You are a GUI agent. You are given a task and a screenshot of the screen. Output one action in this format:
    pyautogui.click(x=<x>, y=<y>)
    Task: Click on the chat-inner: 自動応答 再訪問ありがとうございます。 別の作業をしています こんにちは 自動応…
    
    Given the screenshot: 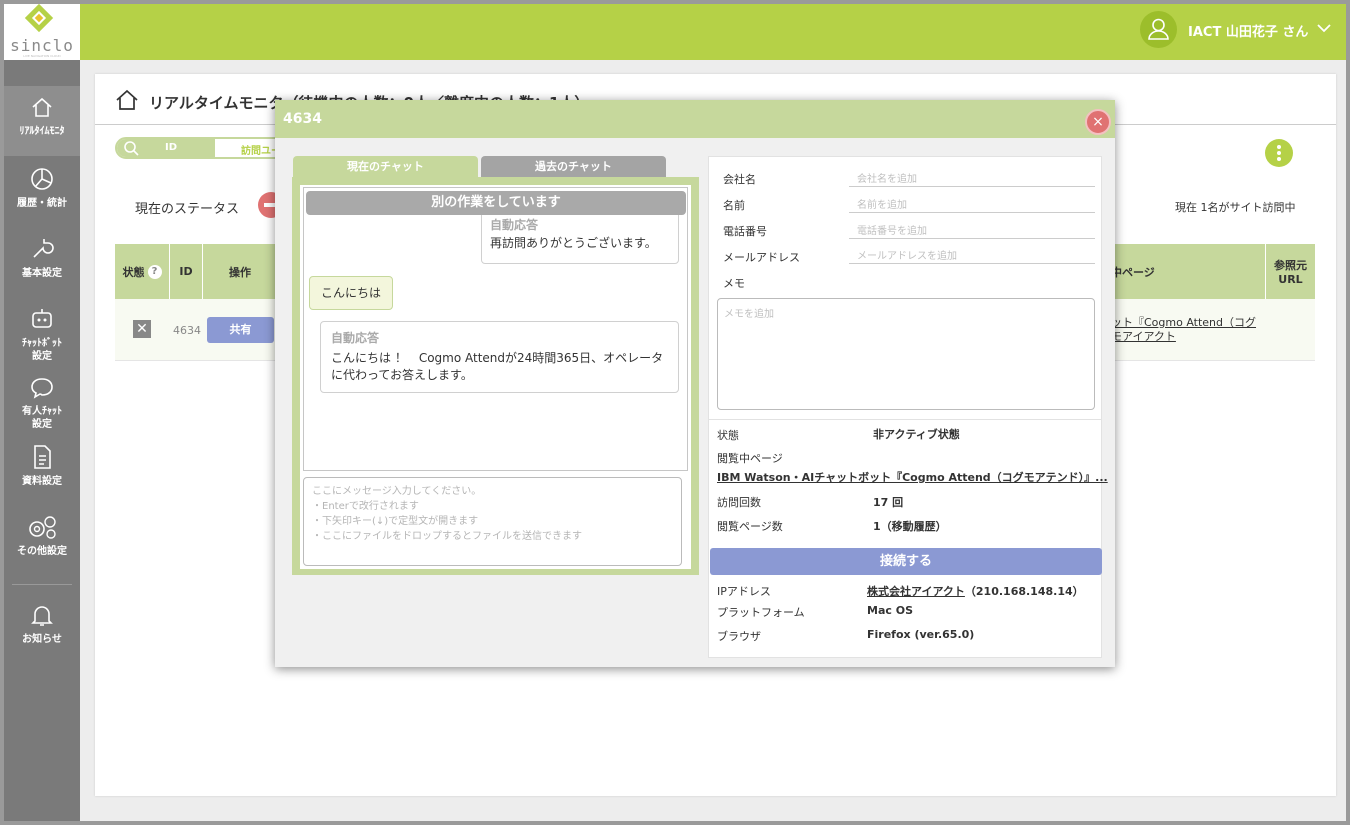 What is the action you would take?
    pyautogui.click(x=495, y=377)
    